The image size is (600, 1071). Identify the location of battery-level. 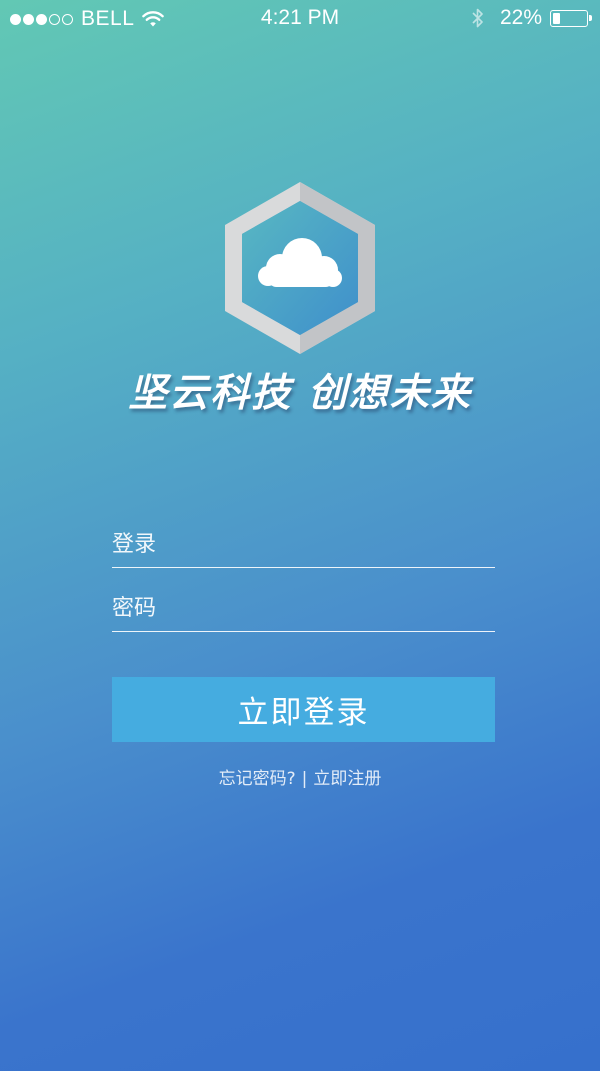
(556, 18).